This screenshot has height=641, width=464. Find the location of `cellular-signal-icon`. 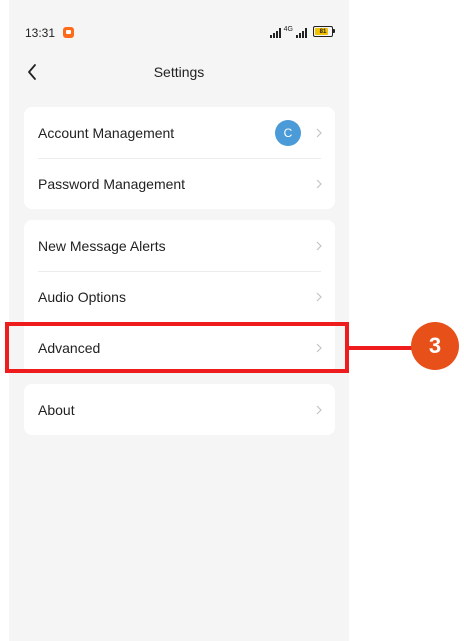

cellular-signal-icon is located at coordinates (301, 33).